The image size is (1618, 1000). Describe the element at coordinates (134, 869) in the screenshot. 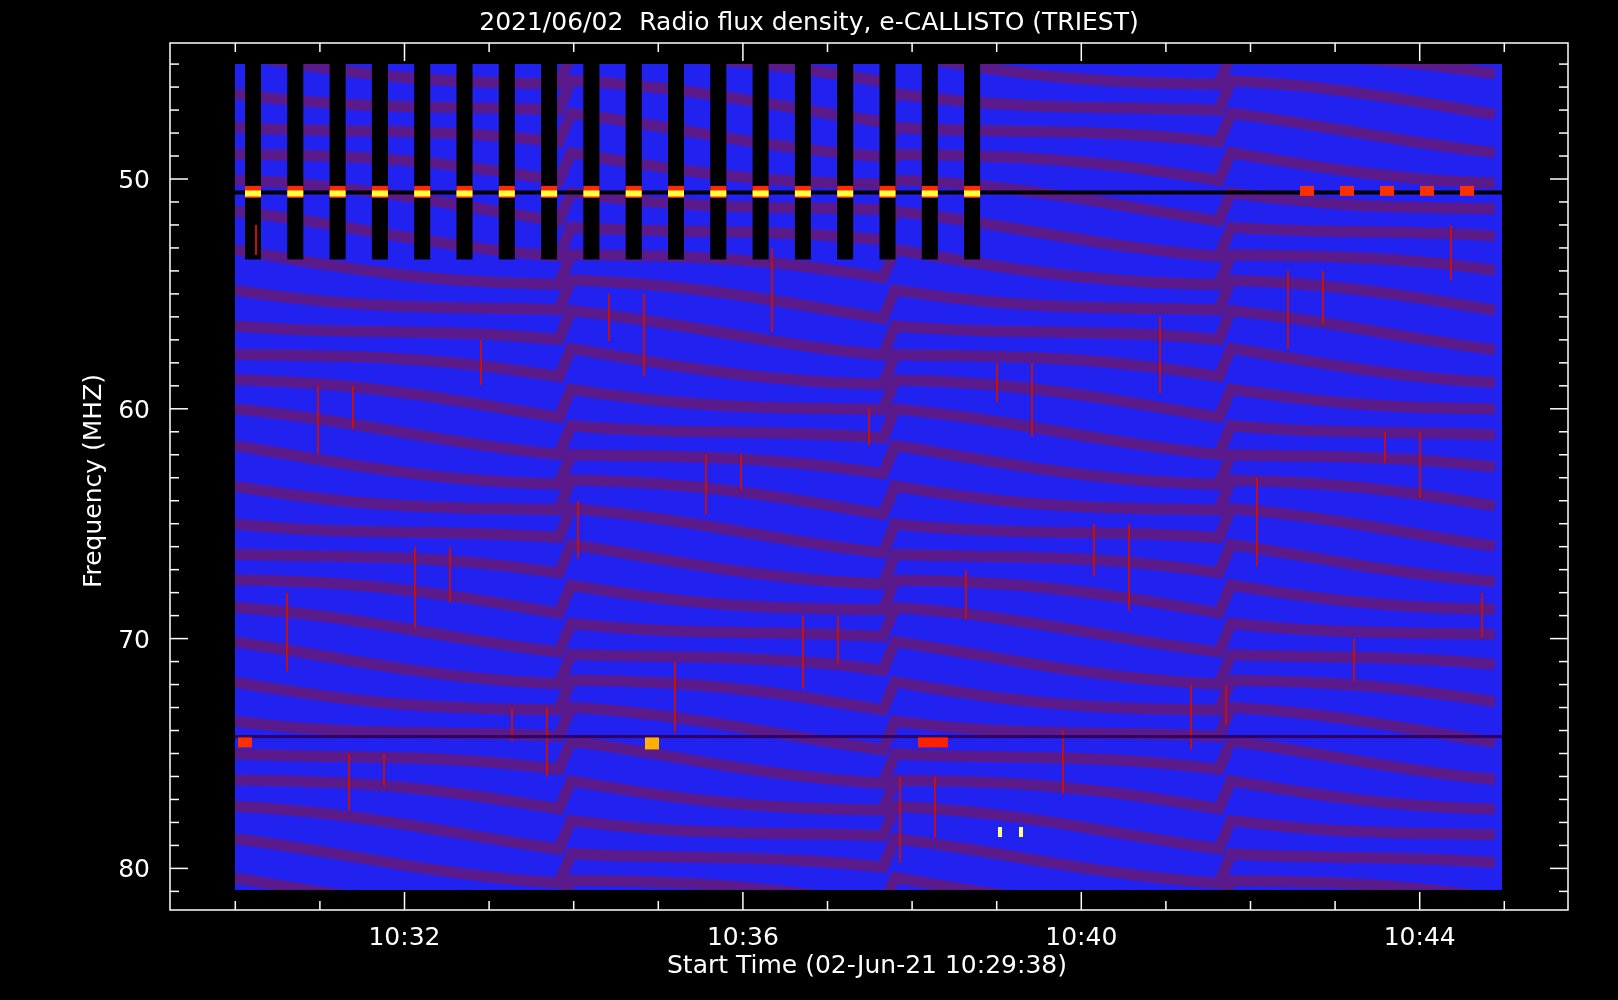

I see `y-tick-label: 80` at that location.